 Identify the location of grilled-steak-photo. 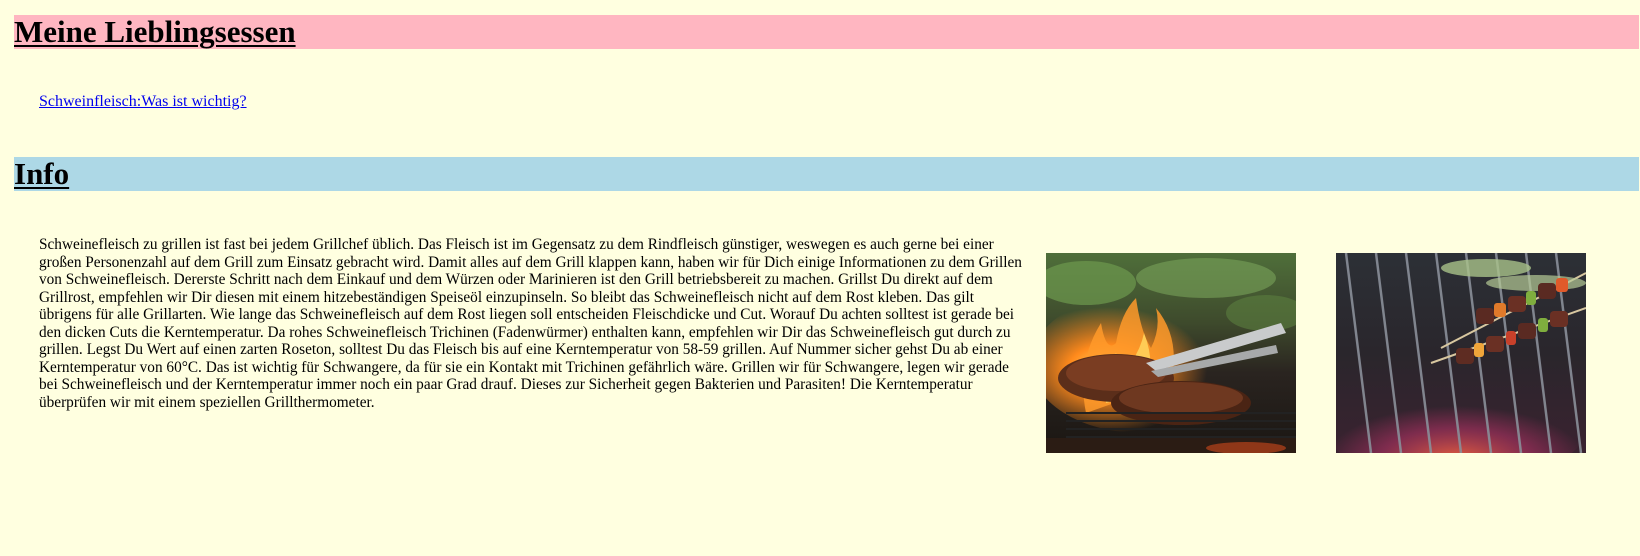
(1171, 353).